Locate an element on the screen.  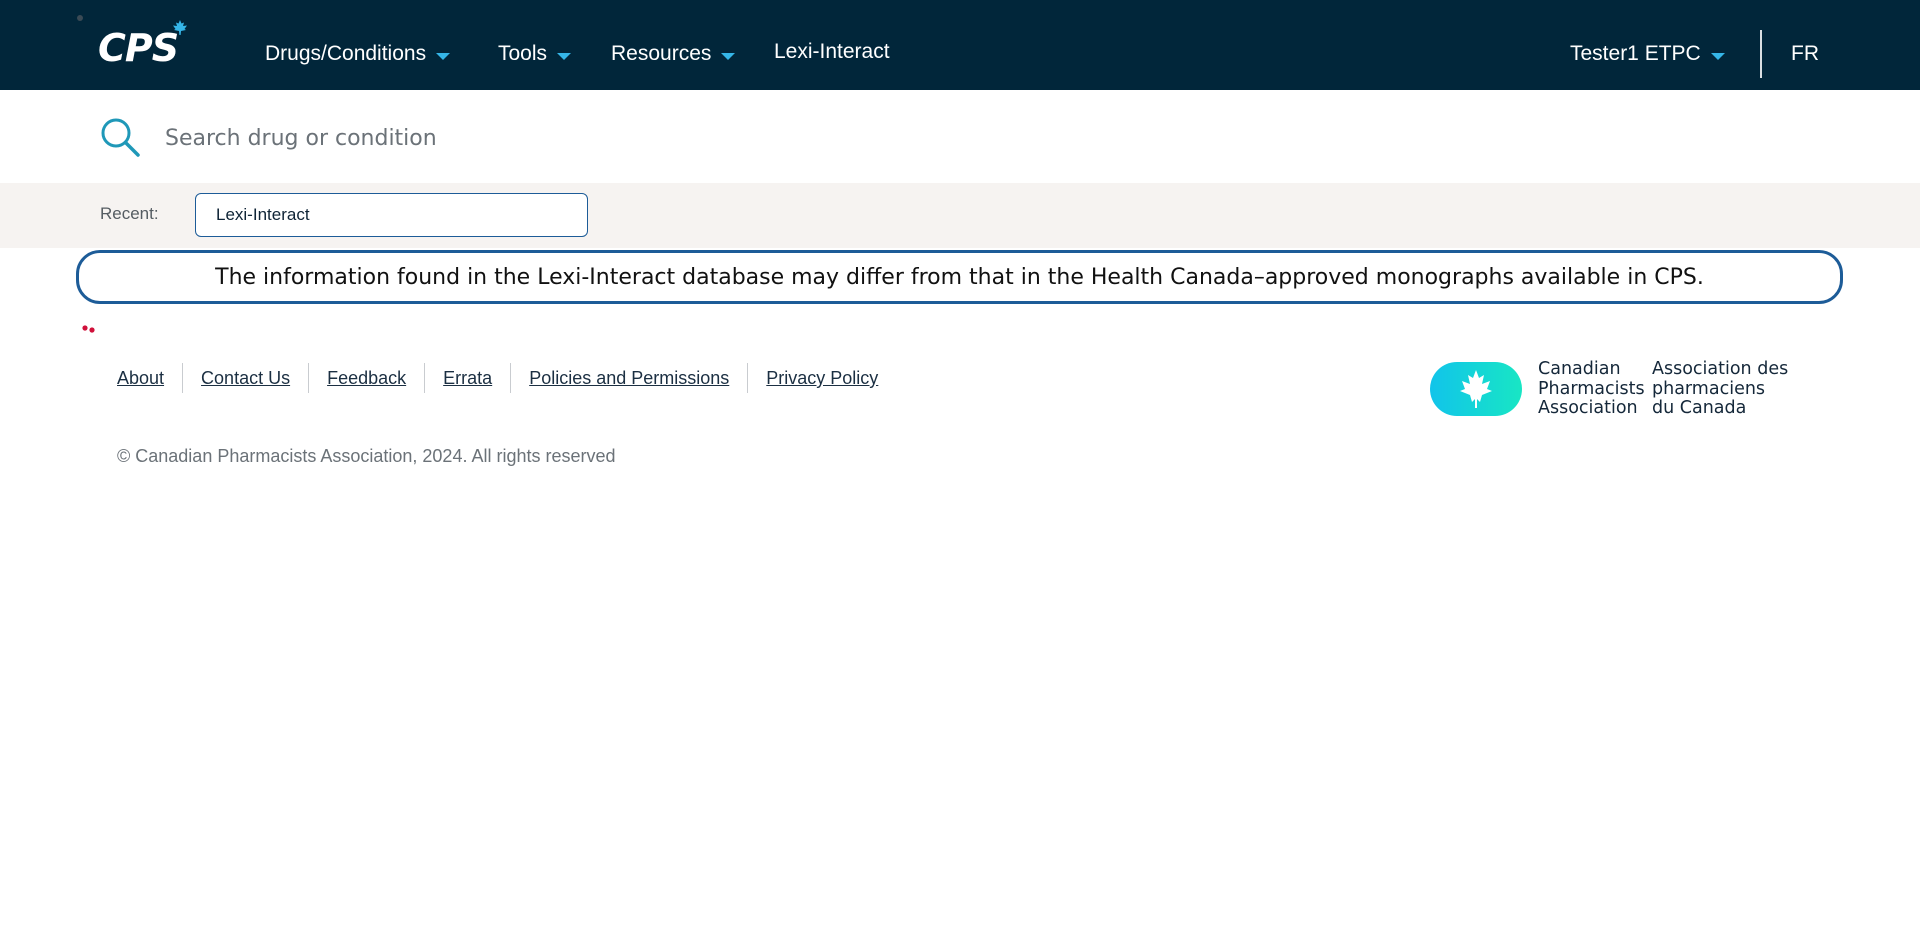
footer-link-about: About is located at coordinates (141, 378).